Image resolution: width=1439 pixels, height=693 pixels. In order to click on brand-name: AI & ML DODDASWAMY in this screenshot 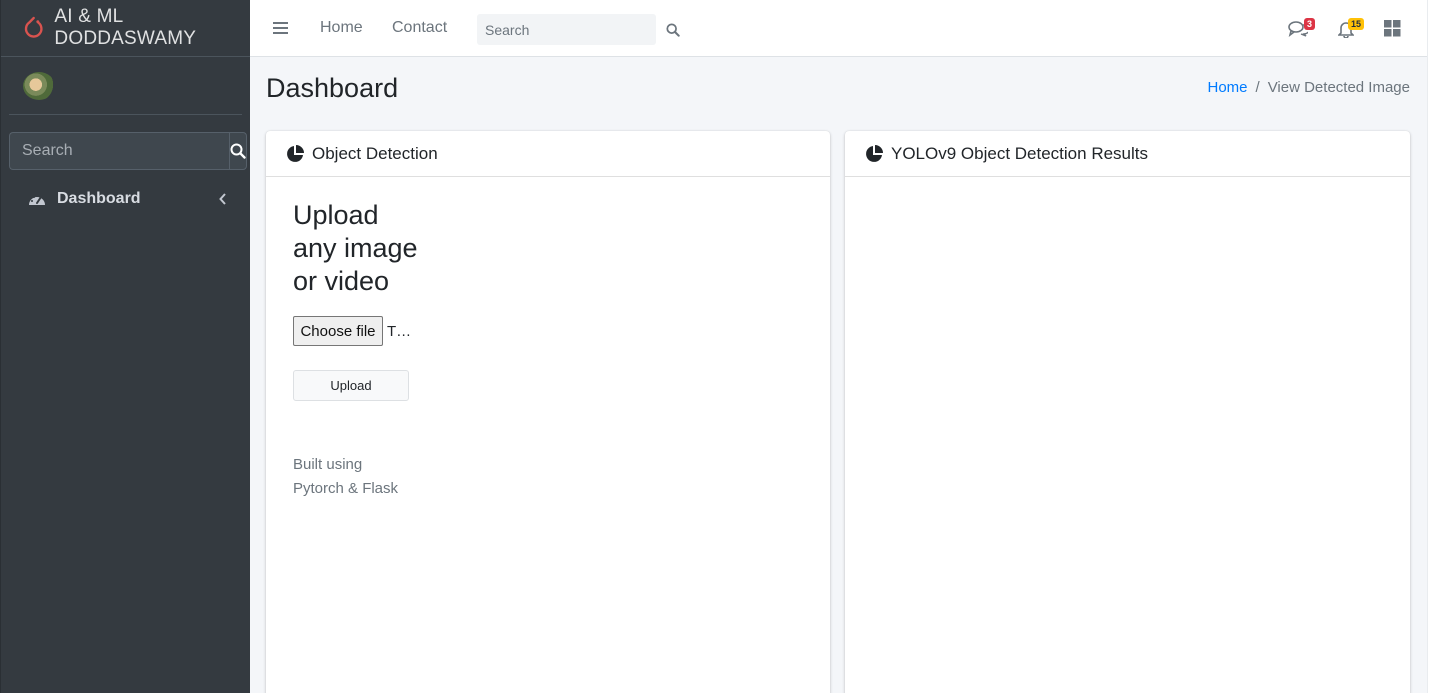, I will do `click(125, 27)`.